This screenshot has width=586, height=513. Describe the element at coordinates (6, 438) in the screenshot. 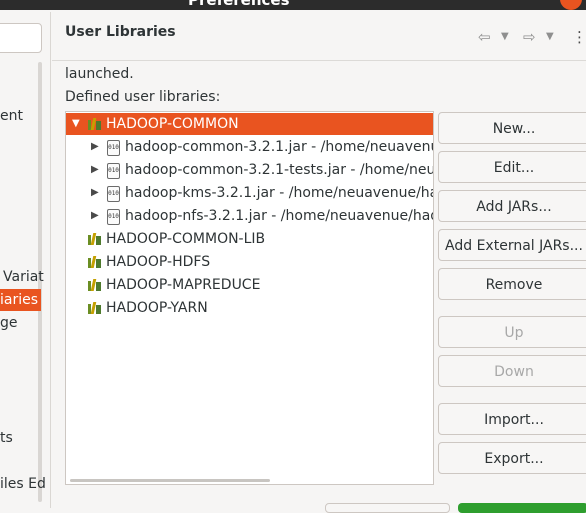

I see `nav-item-results: ts` at that location.